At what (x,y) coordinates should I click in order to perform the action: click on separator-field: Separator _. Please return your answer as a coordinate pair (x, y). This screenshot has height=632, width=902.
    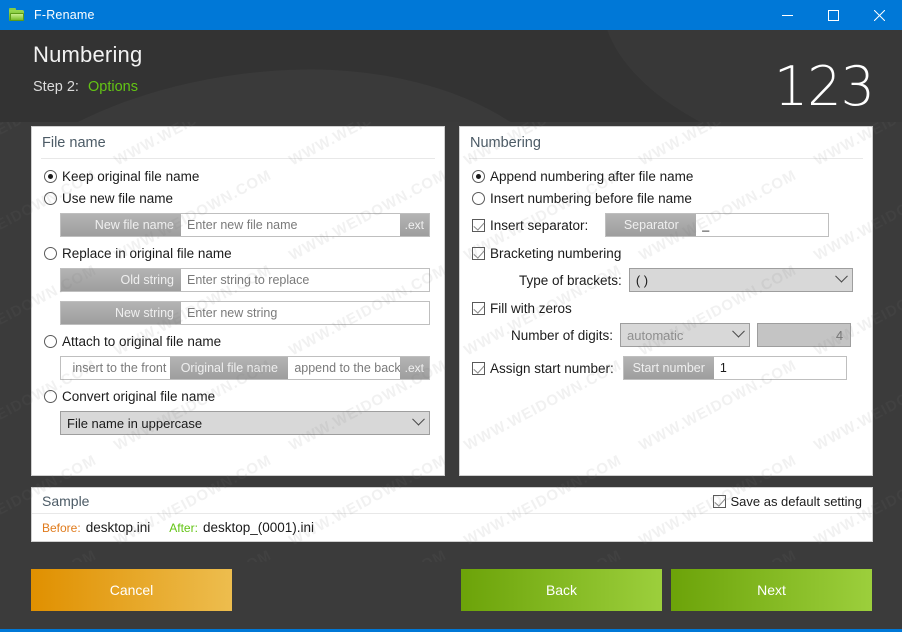
    Looking at the image, I should click on (717, 225).